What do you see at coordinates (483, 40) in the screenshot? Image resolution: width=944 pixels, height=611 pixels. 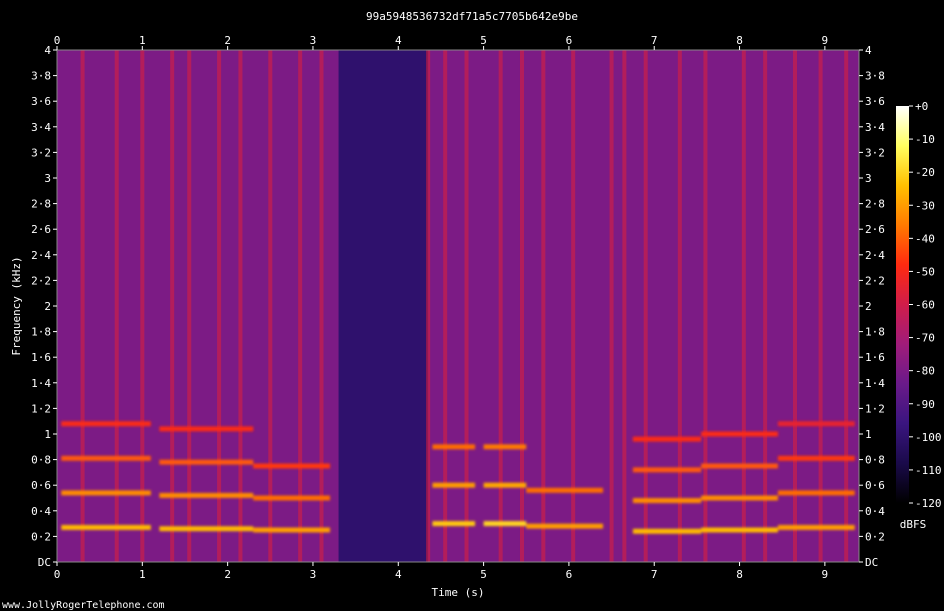 I see `x-tick-label-top: 5` at bounding box center [483, 40].